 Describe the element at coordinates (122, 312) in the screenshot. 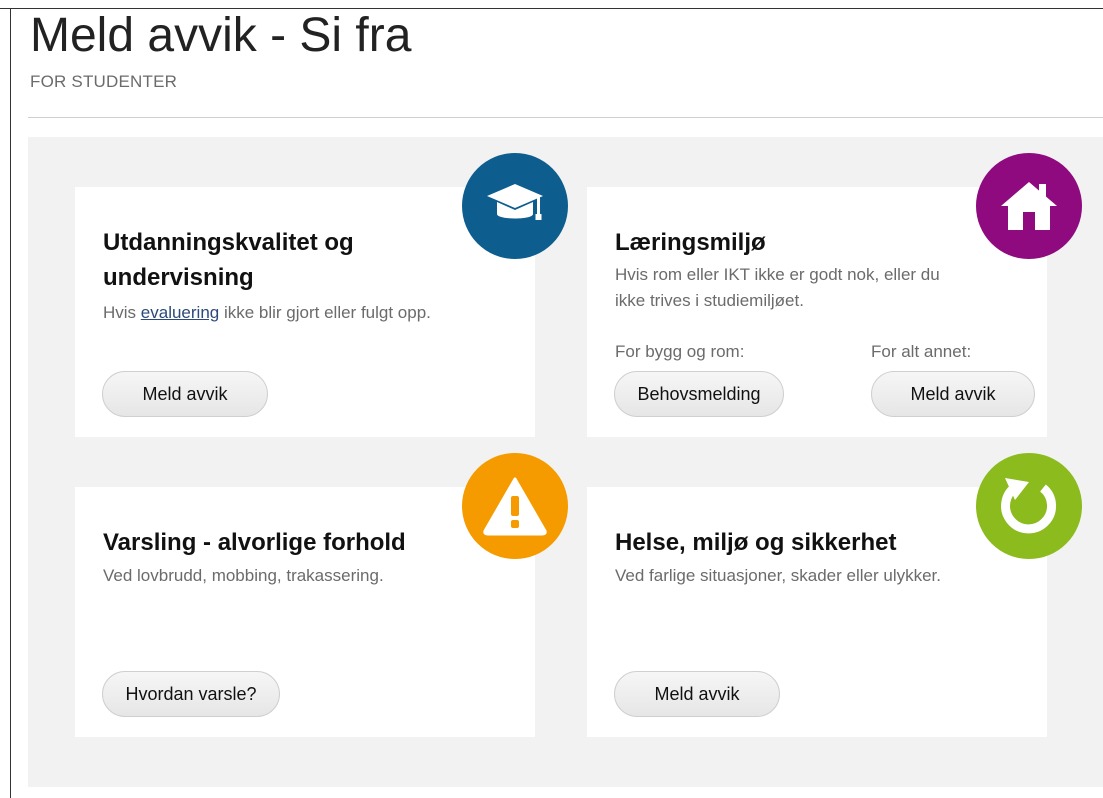

I see `desc-text: Hvis` at that location.